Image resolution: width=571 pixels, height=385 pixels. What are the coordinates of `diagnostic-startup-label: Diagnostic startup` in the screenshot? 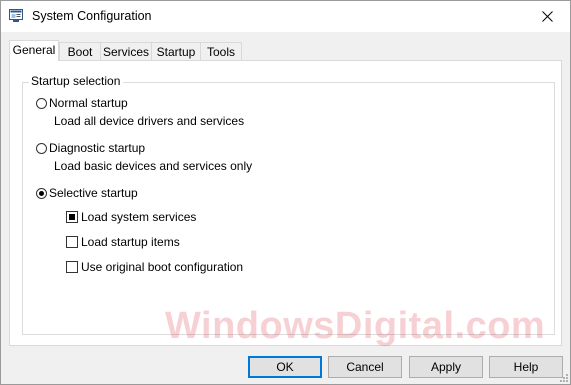 It's located at (97, 148).